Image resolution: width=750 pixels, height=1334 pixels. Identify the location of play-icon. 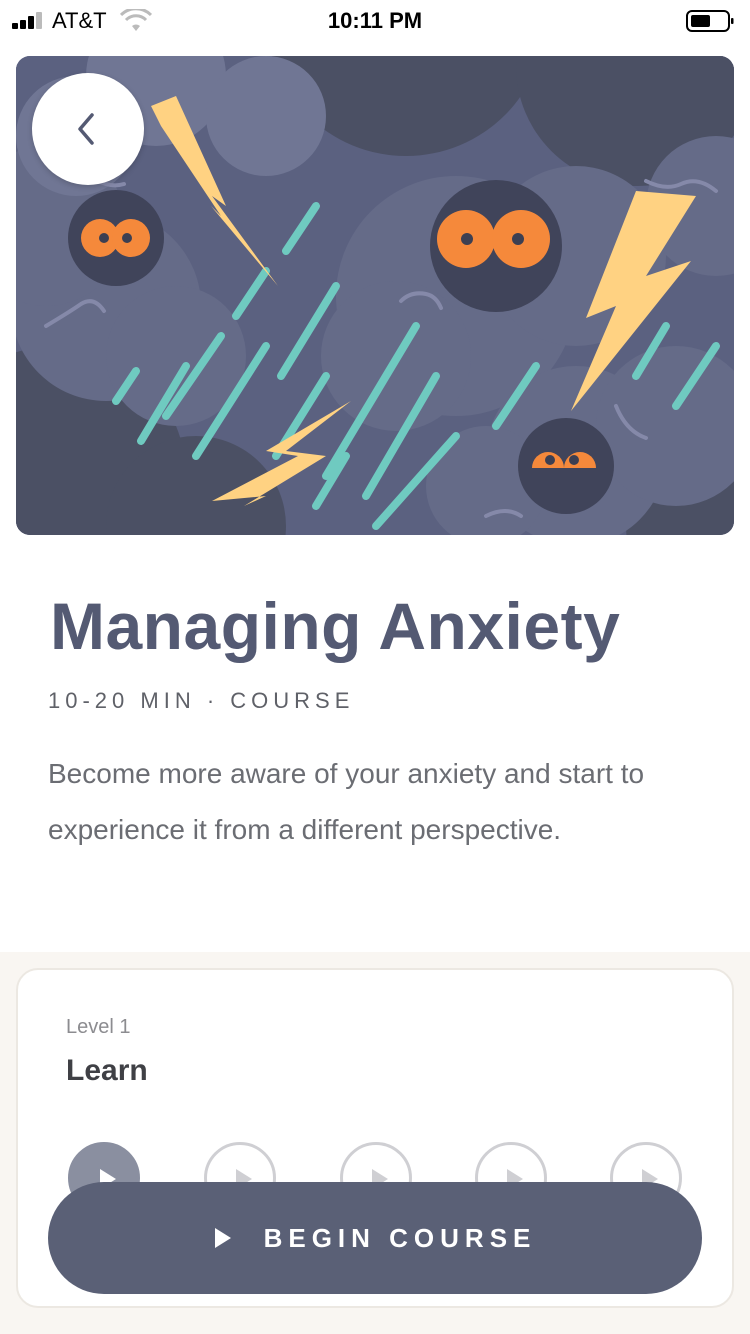
(222, 1238).